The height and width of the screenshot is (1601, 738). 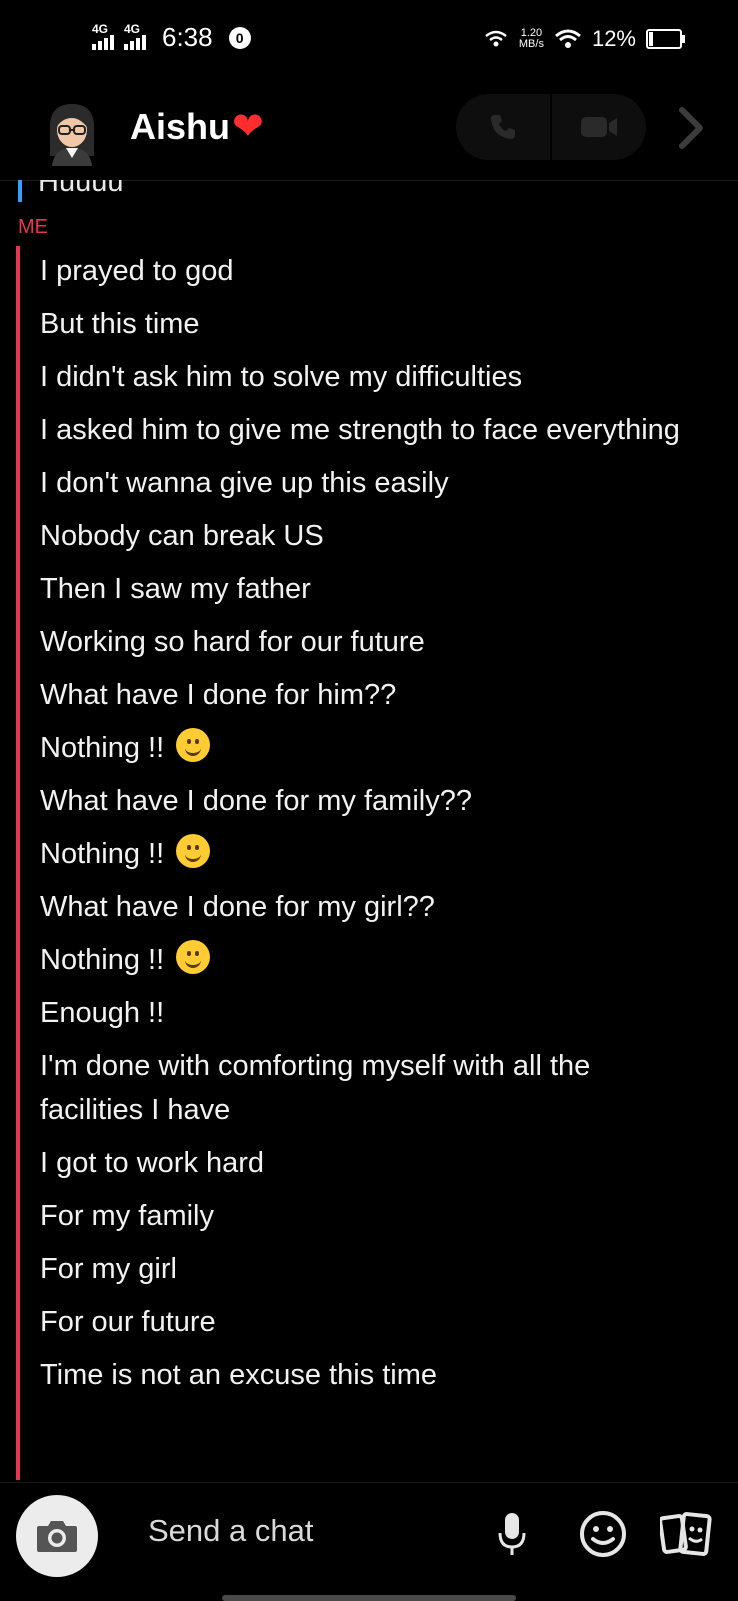 What do you see at coordinates (584, 39) in the screenshot?
I see `status-right: 1.20 MB/s 12%` at bounding box center [584, 39].